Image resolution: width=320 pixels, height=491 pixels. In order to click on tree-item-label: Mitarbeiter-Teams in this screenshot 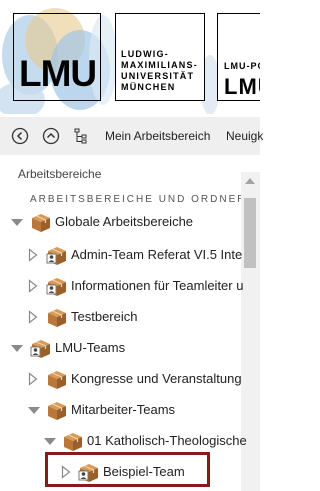, I will do `click(123, 409)`.